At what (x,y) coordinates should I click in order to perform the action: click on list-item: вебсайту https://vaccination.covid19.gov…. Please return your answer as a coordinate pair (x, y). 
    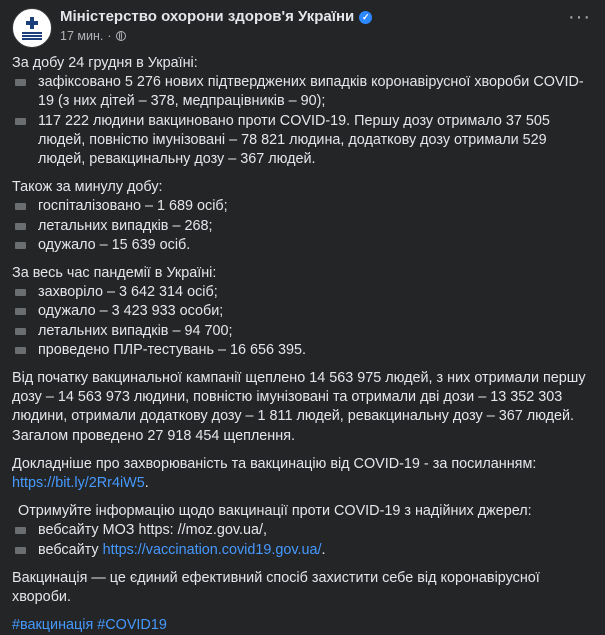
    Looking at the image, I should click on (302, 550).